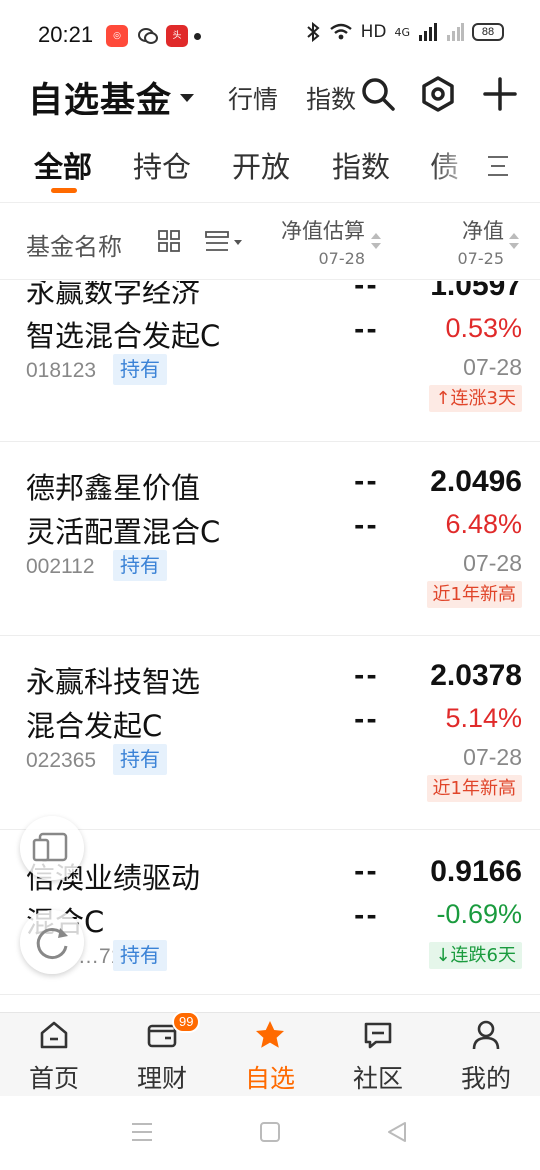 Image resolution: width=540 pixels, height=1170 pixels. What do you see at coordinates (113, 295) in the screenshot?
I see `fund-name-line1: 永赢数字经济` at bounding box center [113, 295].